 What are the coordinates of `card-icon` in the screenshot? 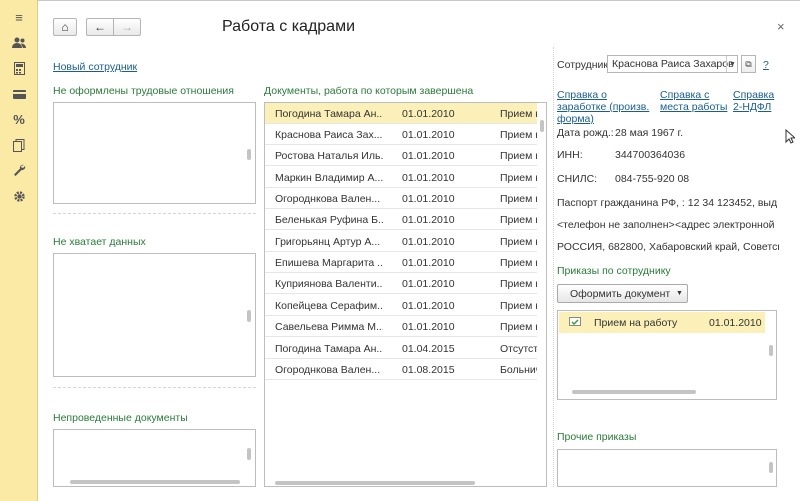 It's located at (19, 94).